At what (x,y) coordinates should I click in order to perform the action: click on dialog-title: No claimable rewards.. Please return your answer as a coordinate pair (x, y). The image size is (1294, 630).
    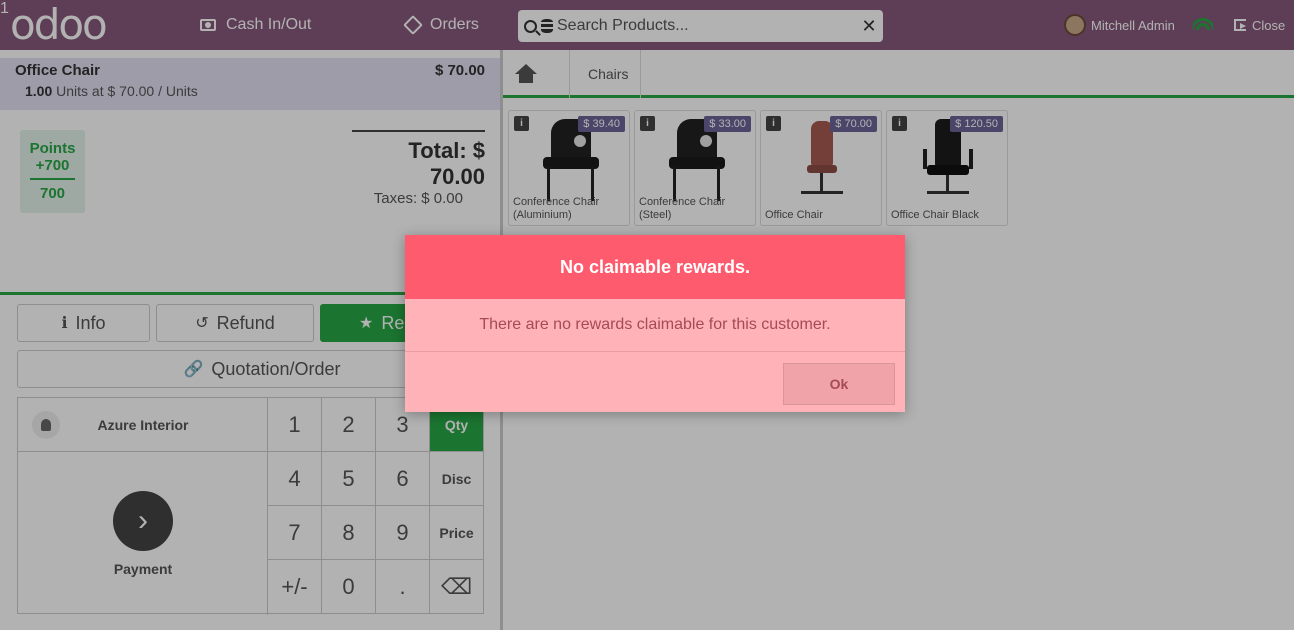
    Looking at the image, I should click on (655, 267).